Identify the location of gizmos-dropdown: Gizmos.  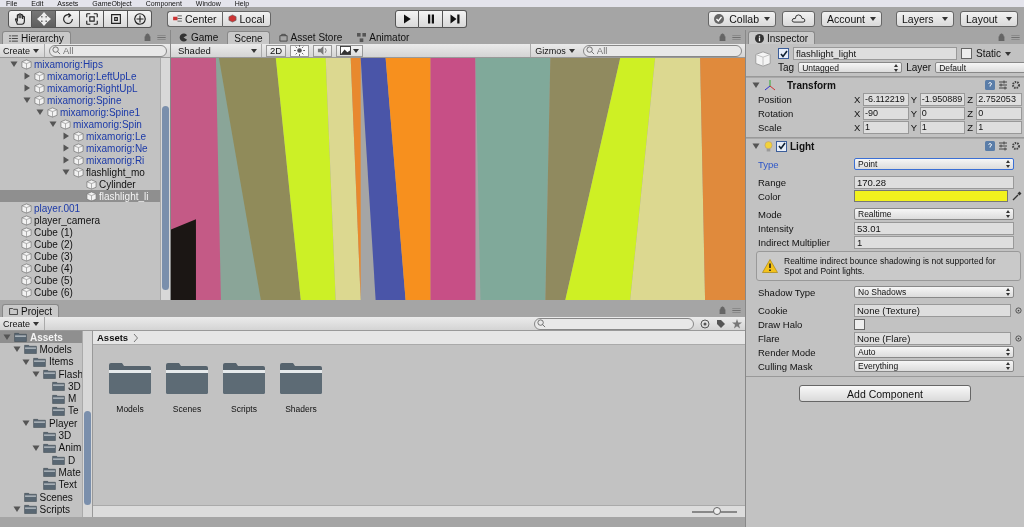
(554, 50).